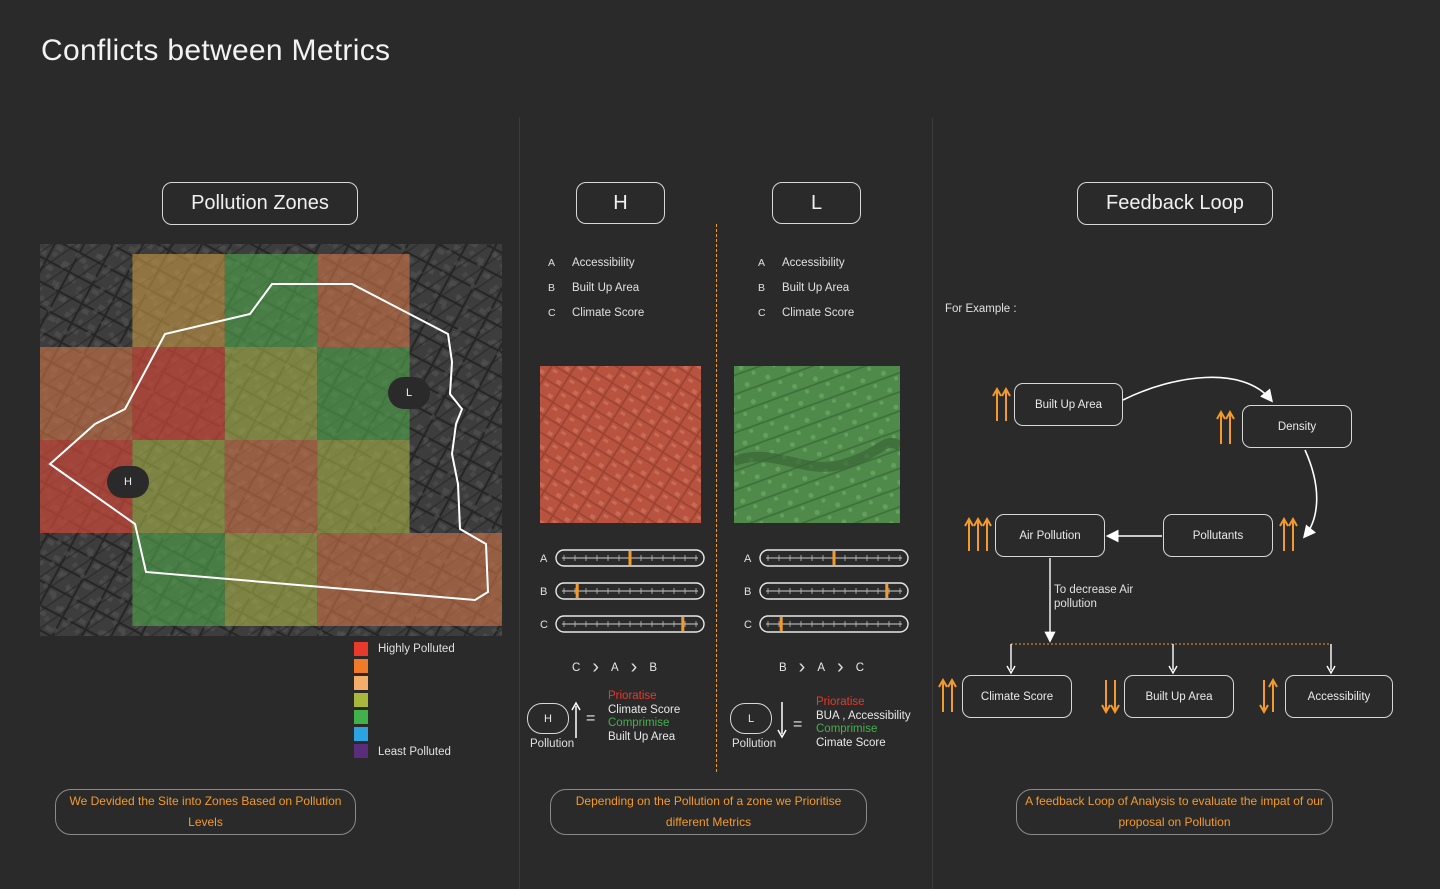 The width and height of the screenshot is (1440, 889). What do you see at coordinates (1050, 535) in the screenshot?
I see `node-air-pollution: Air Pollution` at bounding box center [1050, 535].